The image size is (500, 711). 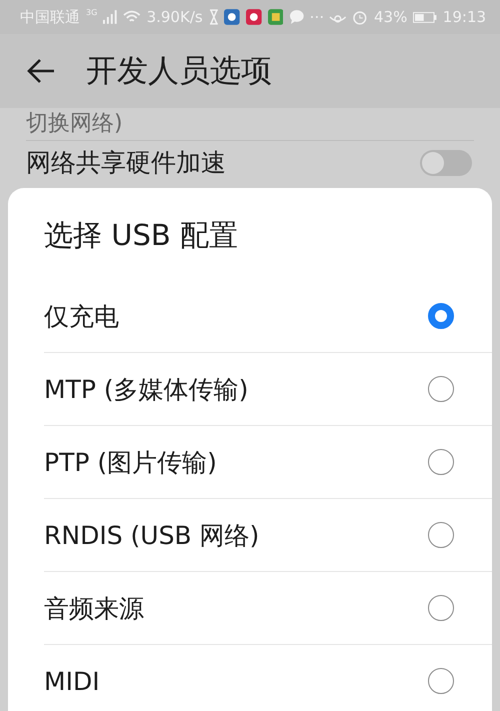 What do you see at coordinates (297, 17) in the screenshot?
I see `chat-icon` at bounding box center [297, 17].